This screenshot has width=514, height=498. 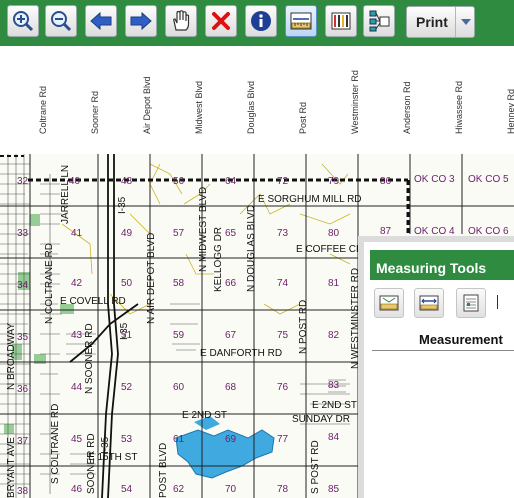 I want to click on road-label-sunday-dr: SUNDAY DR, so click(x=321, y=419).